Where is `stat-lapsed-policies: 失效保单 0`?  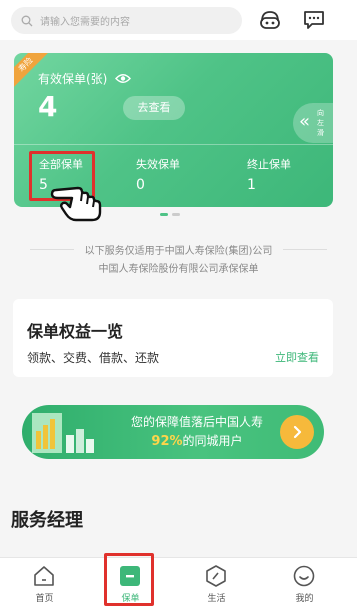 stat-lapsed-policies: 失效保单 0 is located at coordinates (158, 174).